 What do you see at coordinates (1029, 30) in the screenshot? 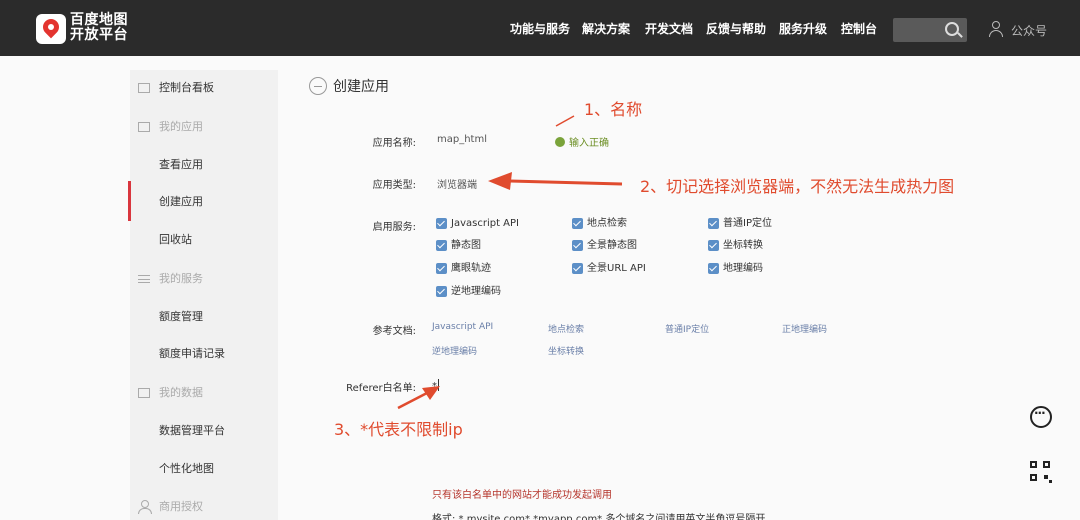
I see `user-label: 公众号` at bounding box center [1029, 30].